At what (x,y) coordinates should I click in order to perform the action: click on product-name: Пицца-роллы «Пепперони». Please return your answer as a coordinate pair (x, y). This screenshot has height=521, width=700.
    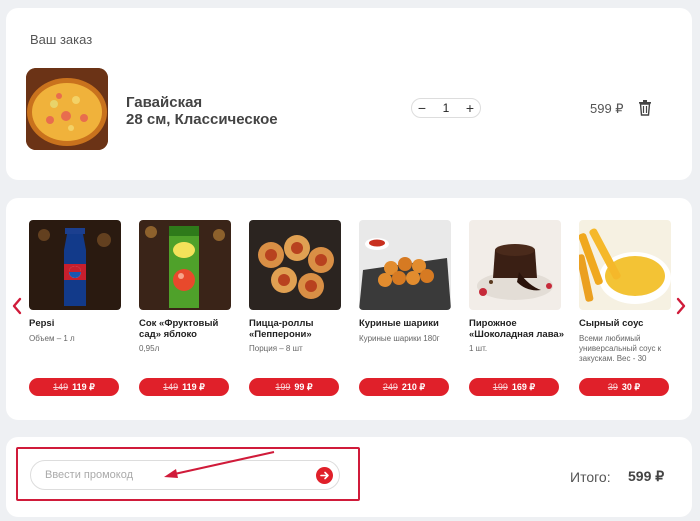
    Looking at the image, I should click on (281, 329).